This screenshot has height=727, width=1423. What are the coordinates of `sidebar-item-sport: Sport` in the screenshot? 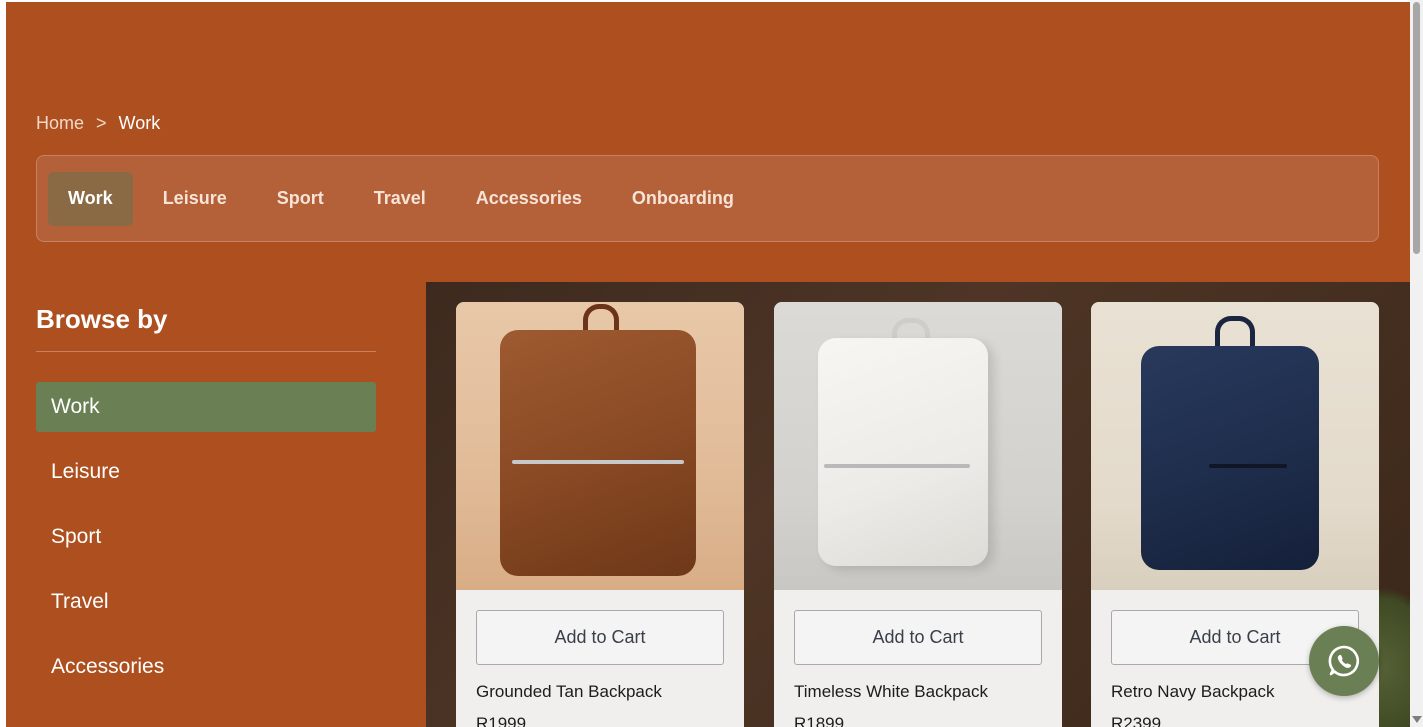 It's located at (206, 537).